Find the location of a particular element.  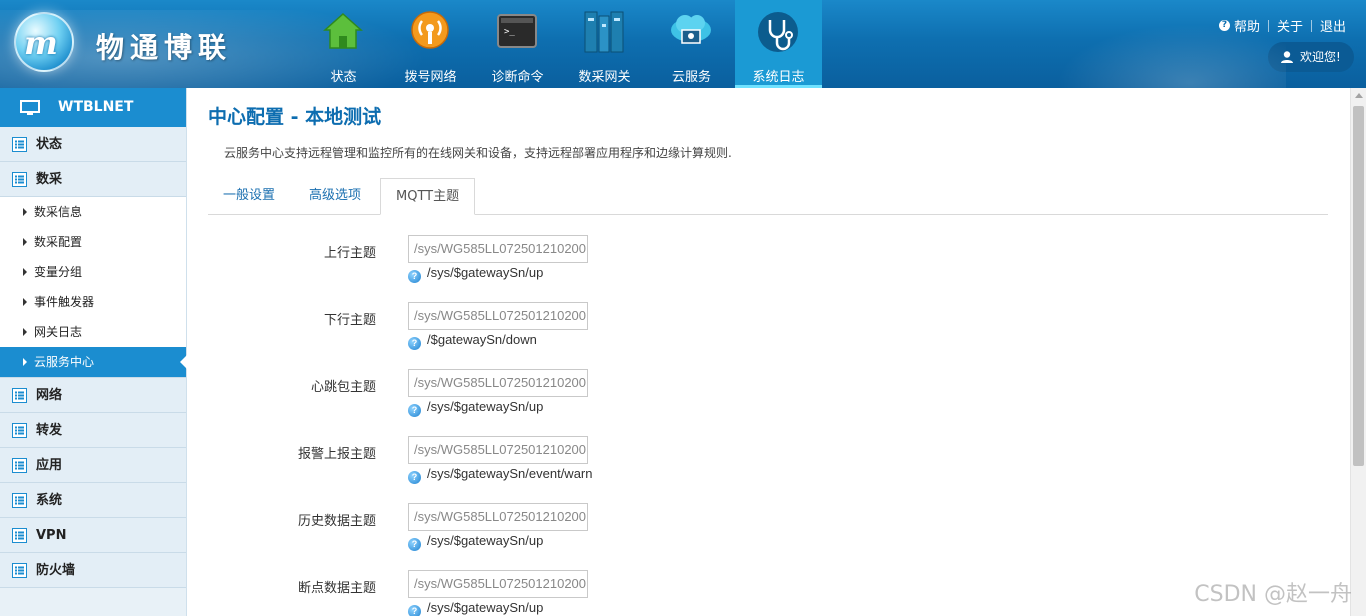

sidebar-item-gateway-log: 网关日志 is located at coordinates (93, 332).